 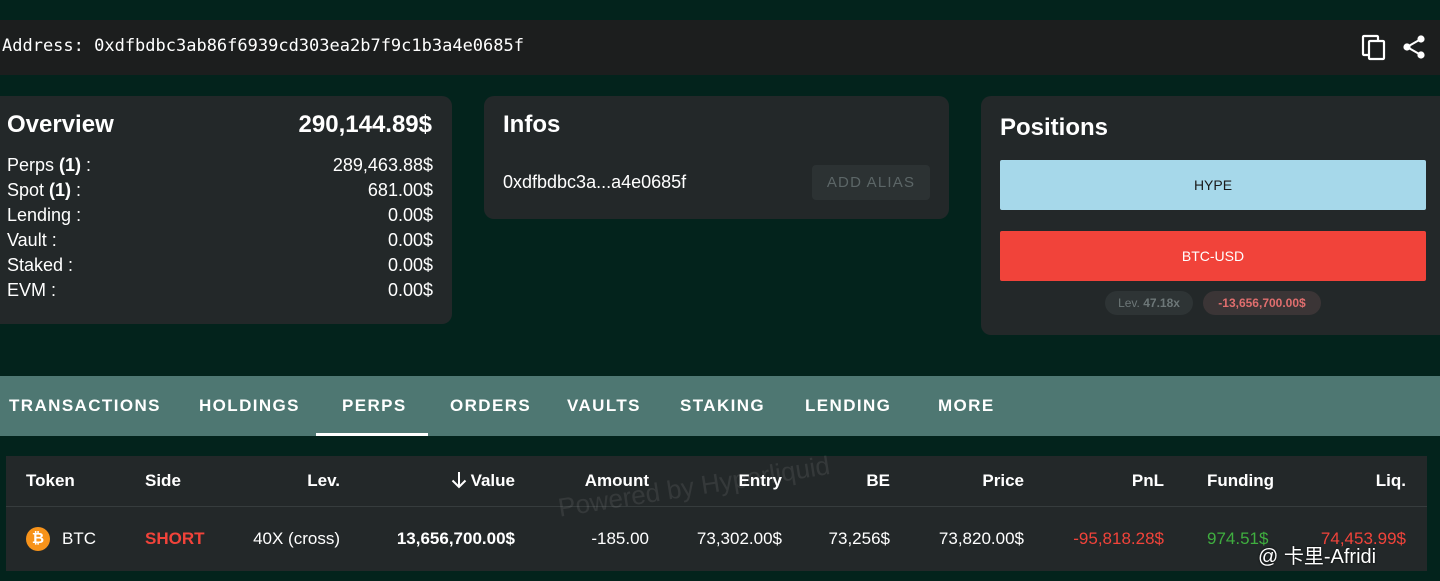 What do you see at coordinates (1003, 481) in the screenshot?
I see `header-price: Price` at bounding box center [1003, 481].